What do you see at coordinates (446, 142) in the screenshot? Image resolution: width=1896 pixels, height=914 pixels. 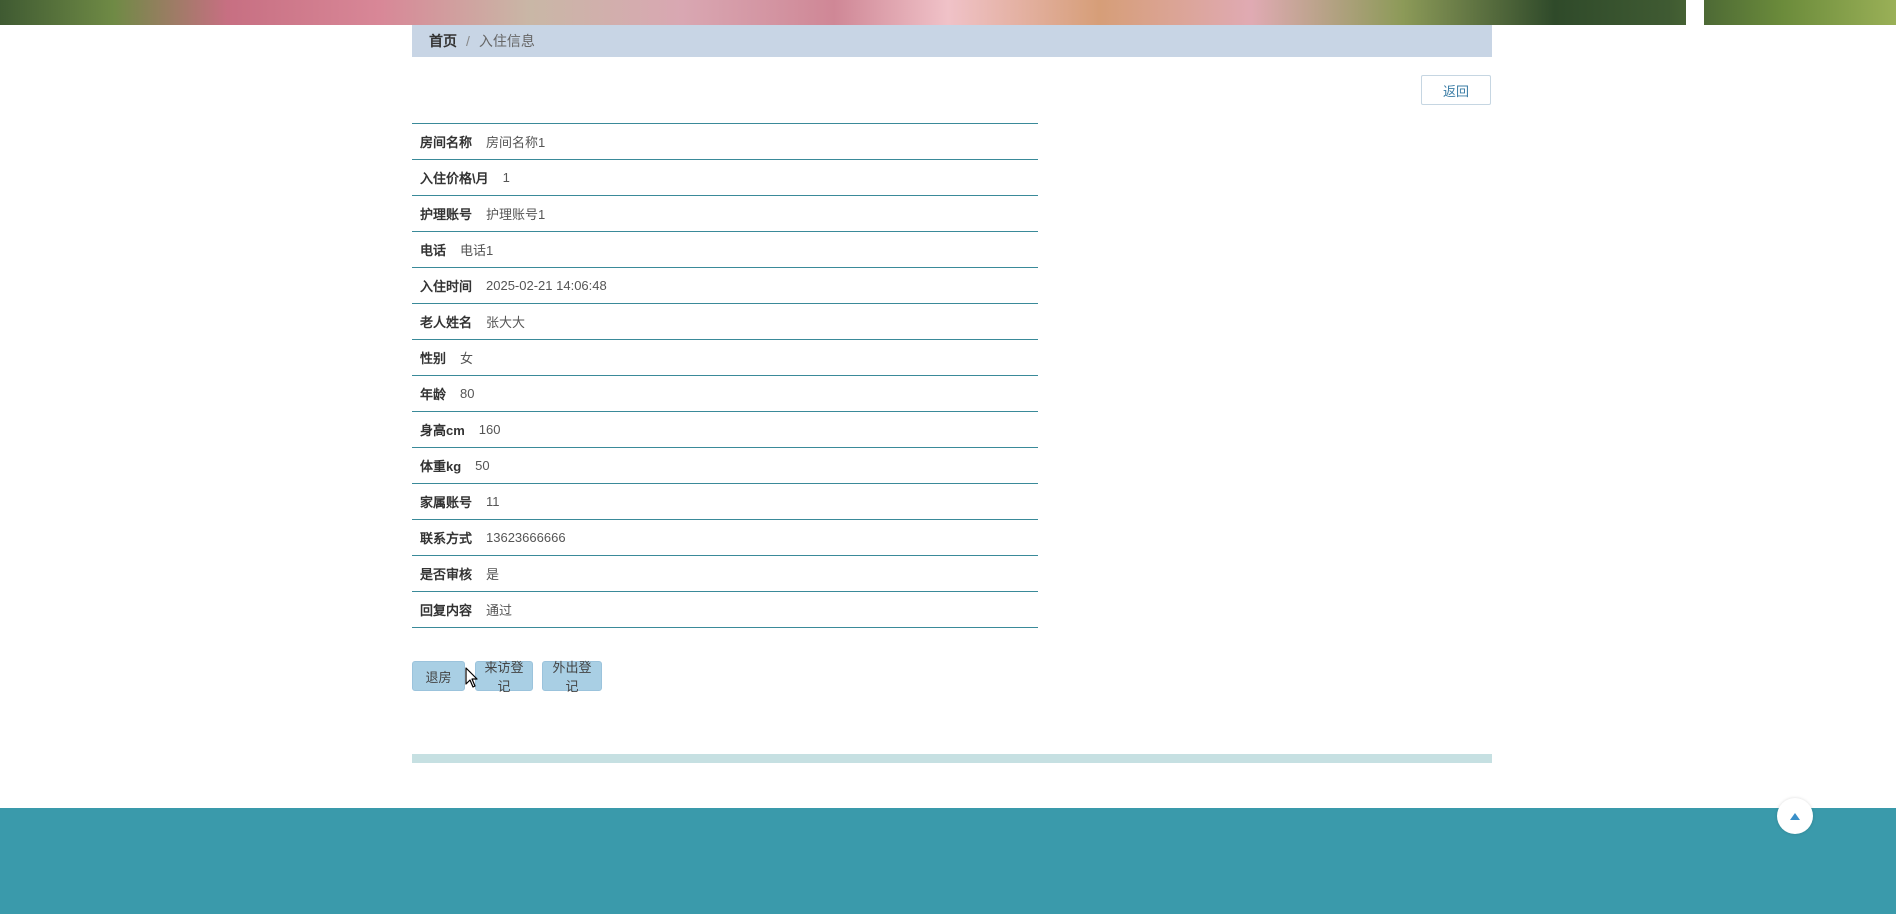 I see `field-label: 房间名称` at bounding box center [446, 142].